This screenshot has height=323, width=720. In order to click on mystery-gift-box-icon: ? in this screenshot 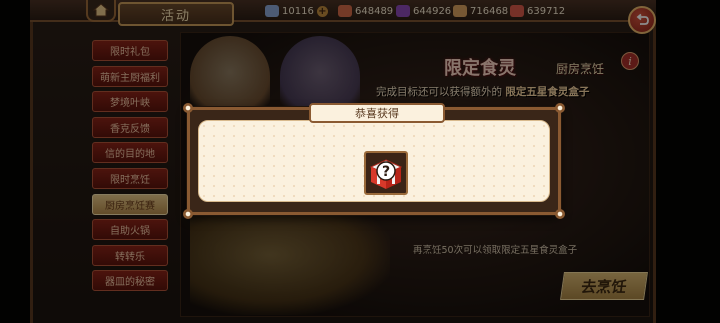, I will do `click(386, 174)`.